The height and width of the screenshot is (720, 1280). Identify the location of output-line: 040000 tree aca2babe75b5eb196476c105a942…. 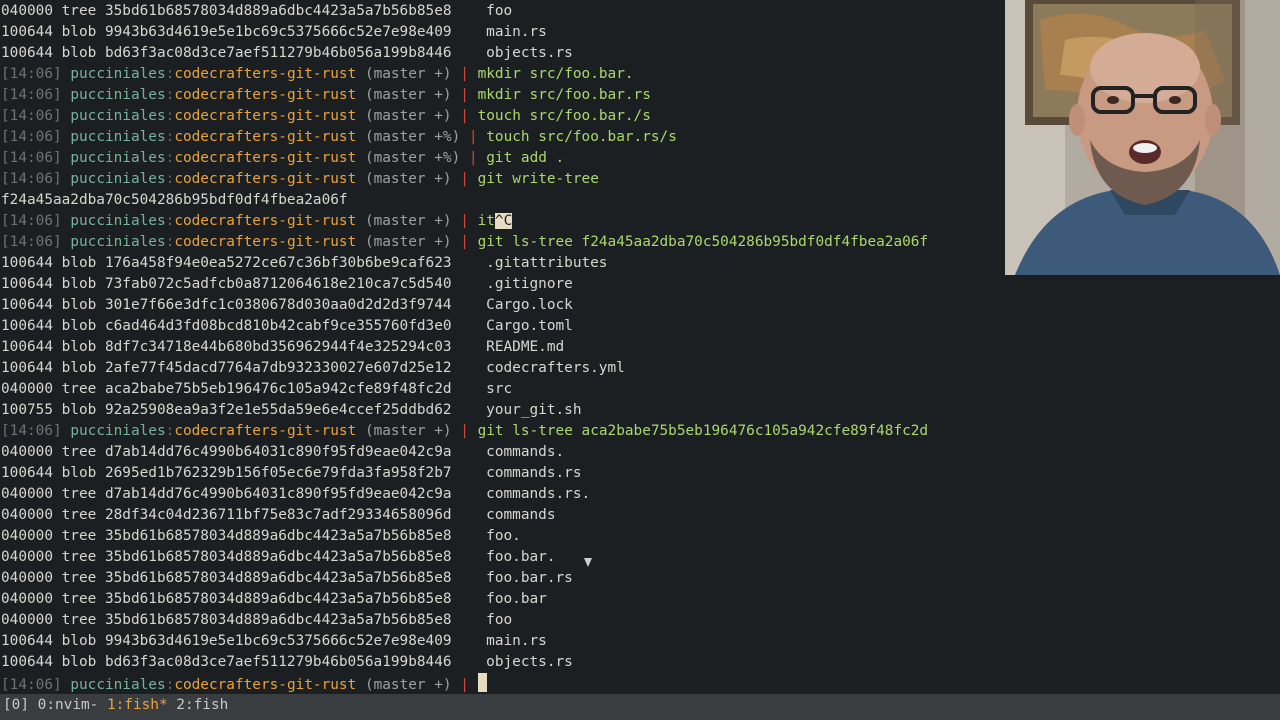
(640, 389).